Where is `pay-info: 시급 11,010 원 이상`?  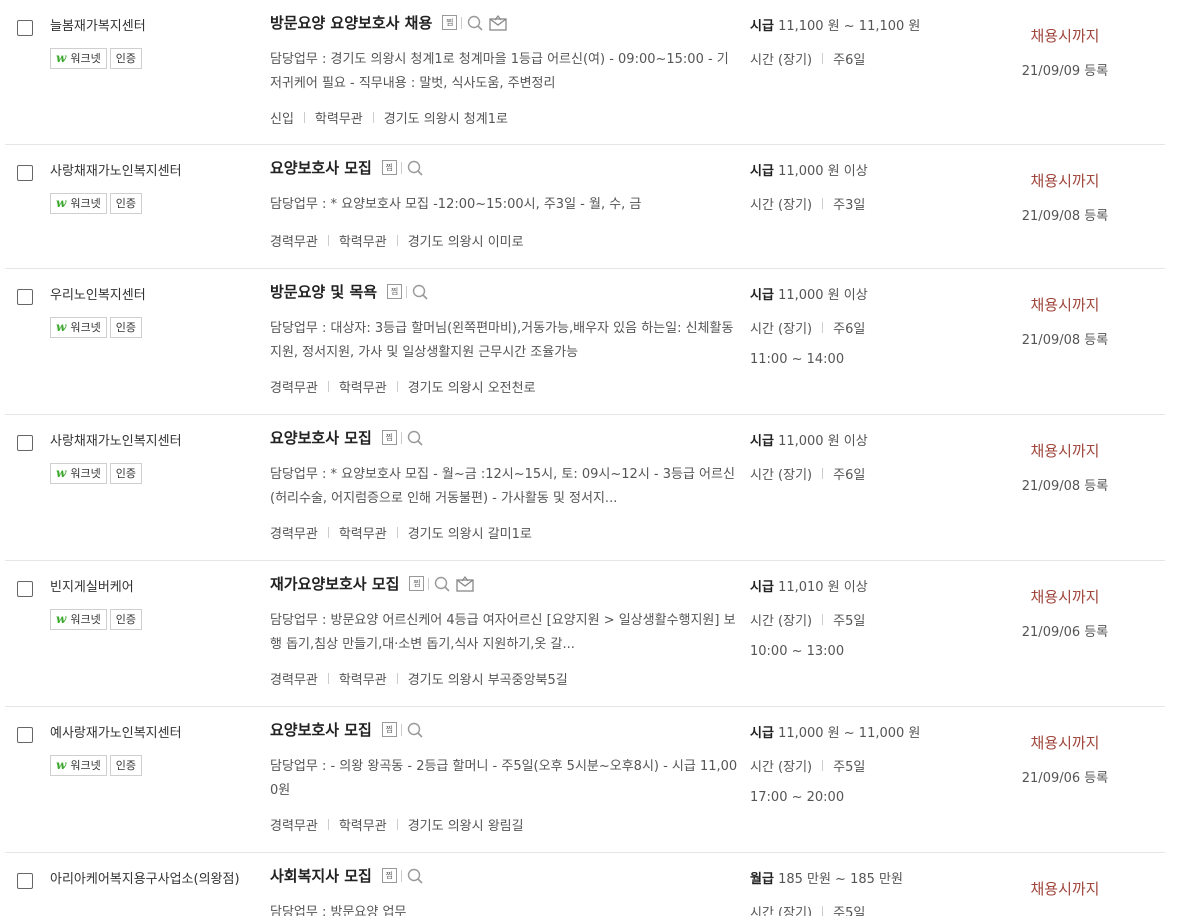 pay-info: 시급 11,010 원 이상 is located at coordinates (809, 585).